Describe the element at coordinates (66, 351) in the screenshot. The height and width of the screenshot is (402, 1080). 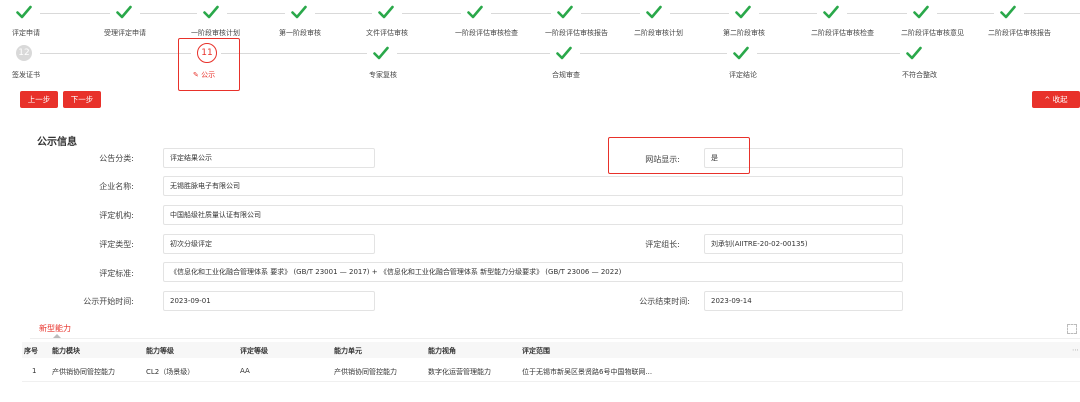
I see `table-header-cell: 能力模块` at that location.